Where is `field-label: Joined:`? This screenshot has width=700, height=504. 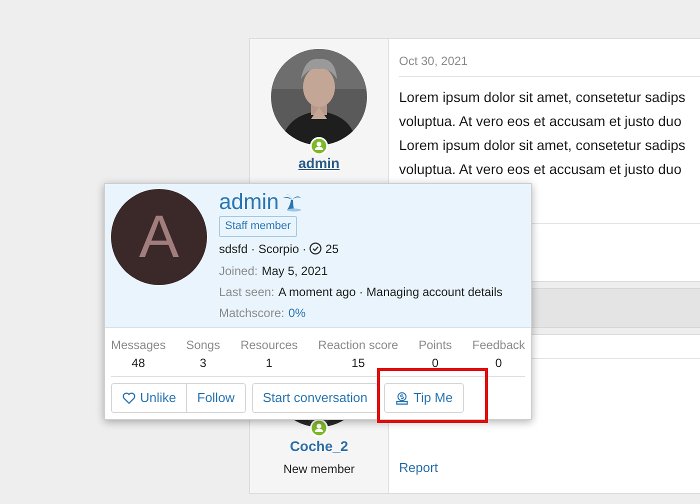 field-label: Joined: is located at coordinates (238, 270).